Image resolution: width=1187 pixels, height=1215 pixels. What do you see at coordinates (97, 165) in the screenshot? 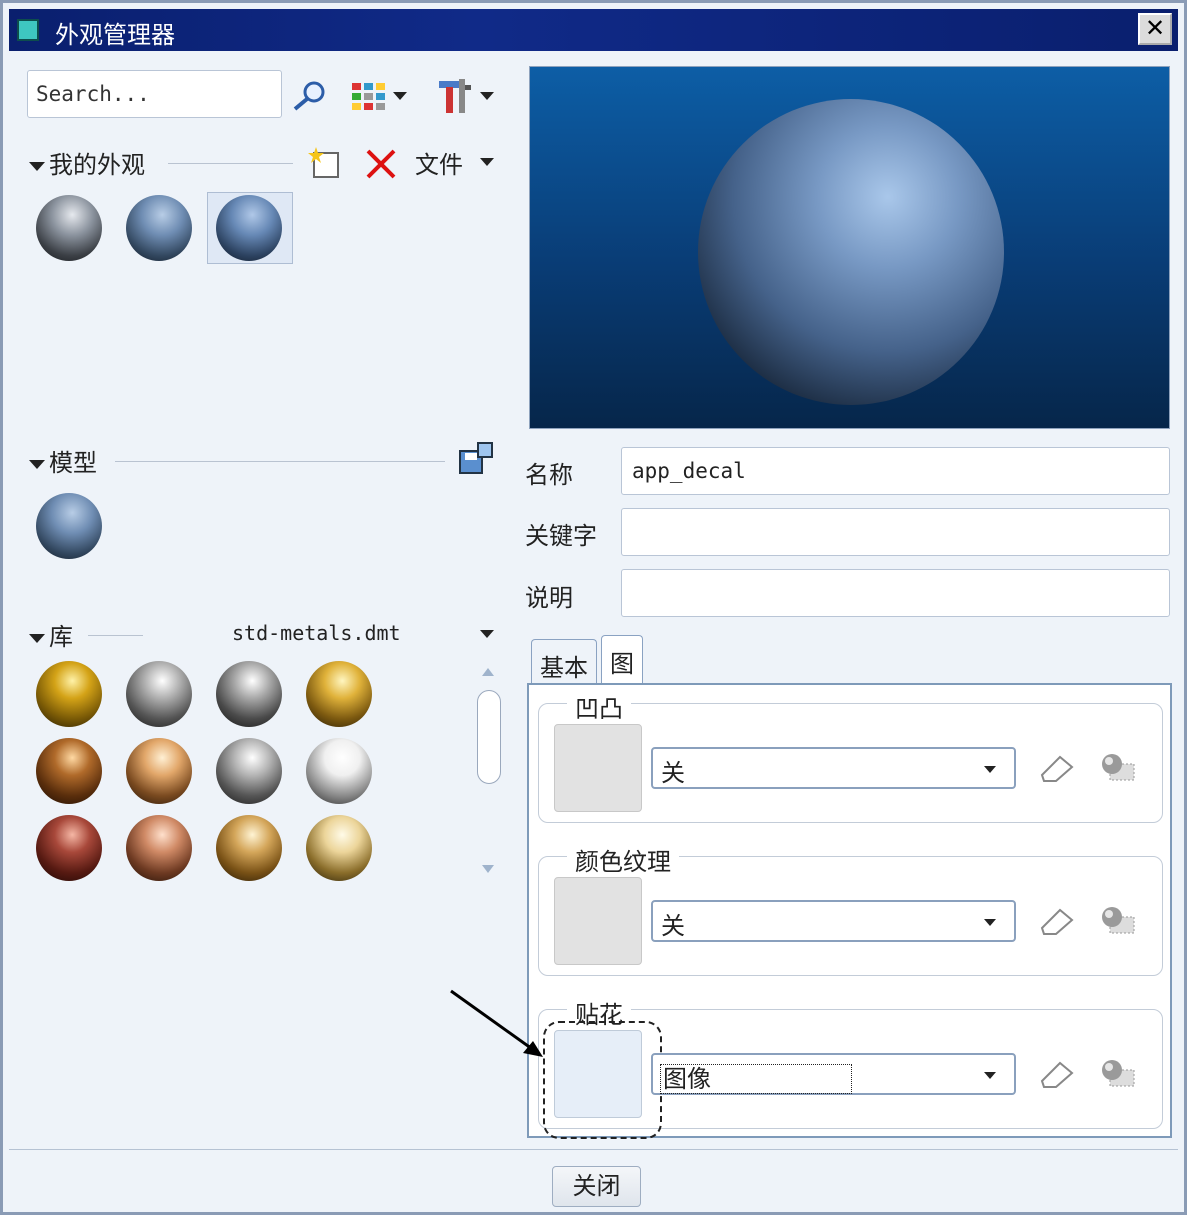
I see `my-appearances-label: 我的外观` at bounding box center [97, 165].